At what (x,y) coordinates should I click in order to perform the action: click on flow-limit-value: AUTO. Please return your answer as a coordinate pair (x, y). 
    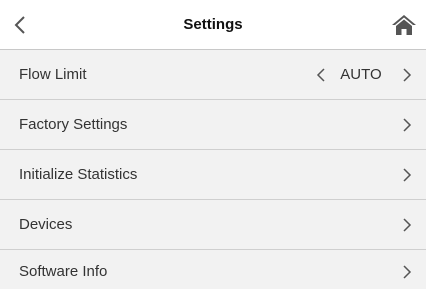
    Looking at the image, I should click on (361, 74).